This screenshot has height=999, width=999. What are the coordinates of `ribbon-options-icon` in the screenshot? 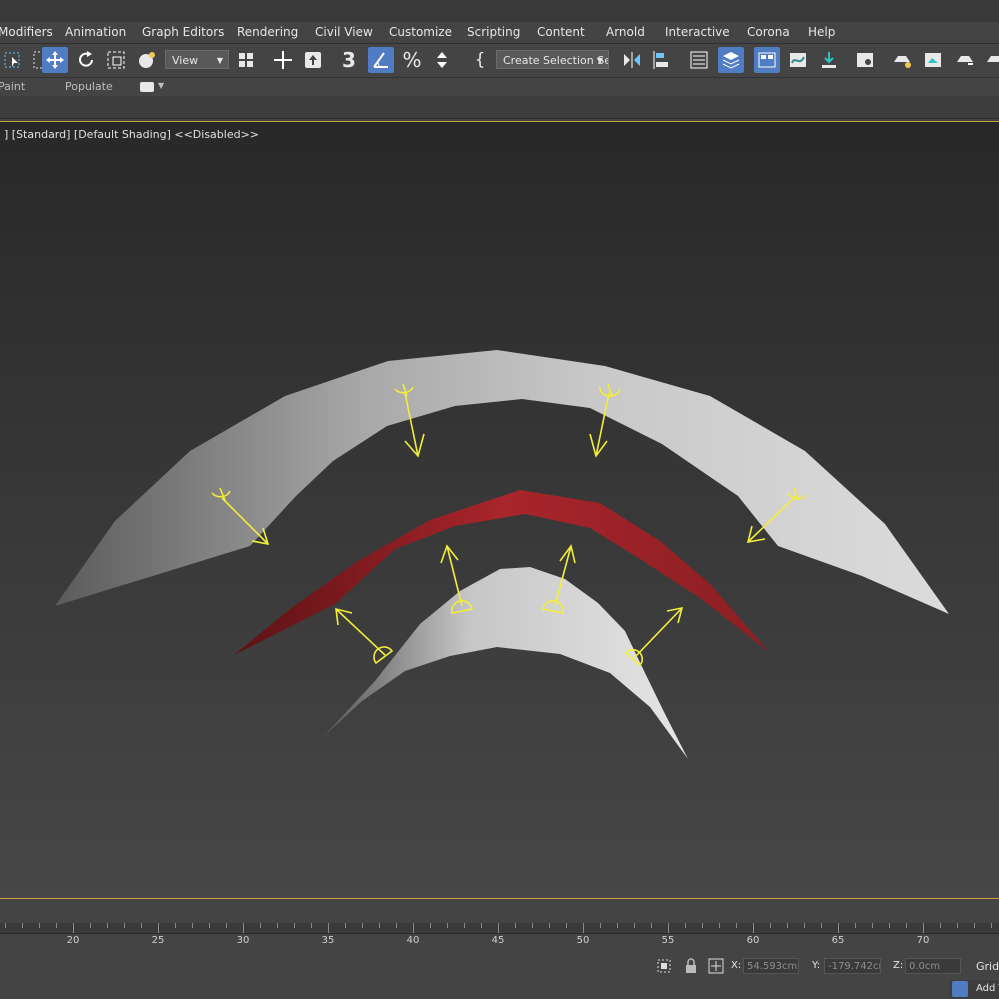 It's located at (147, 87).